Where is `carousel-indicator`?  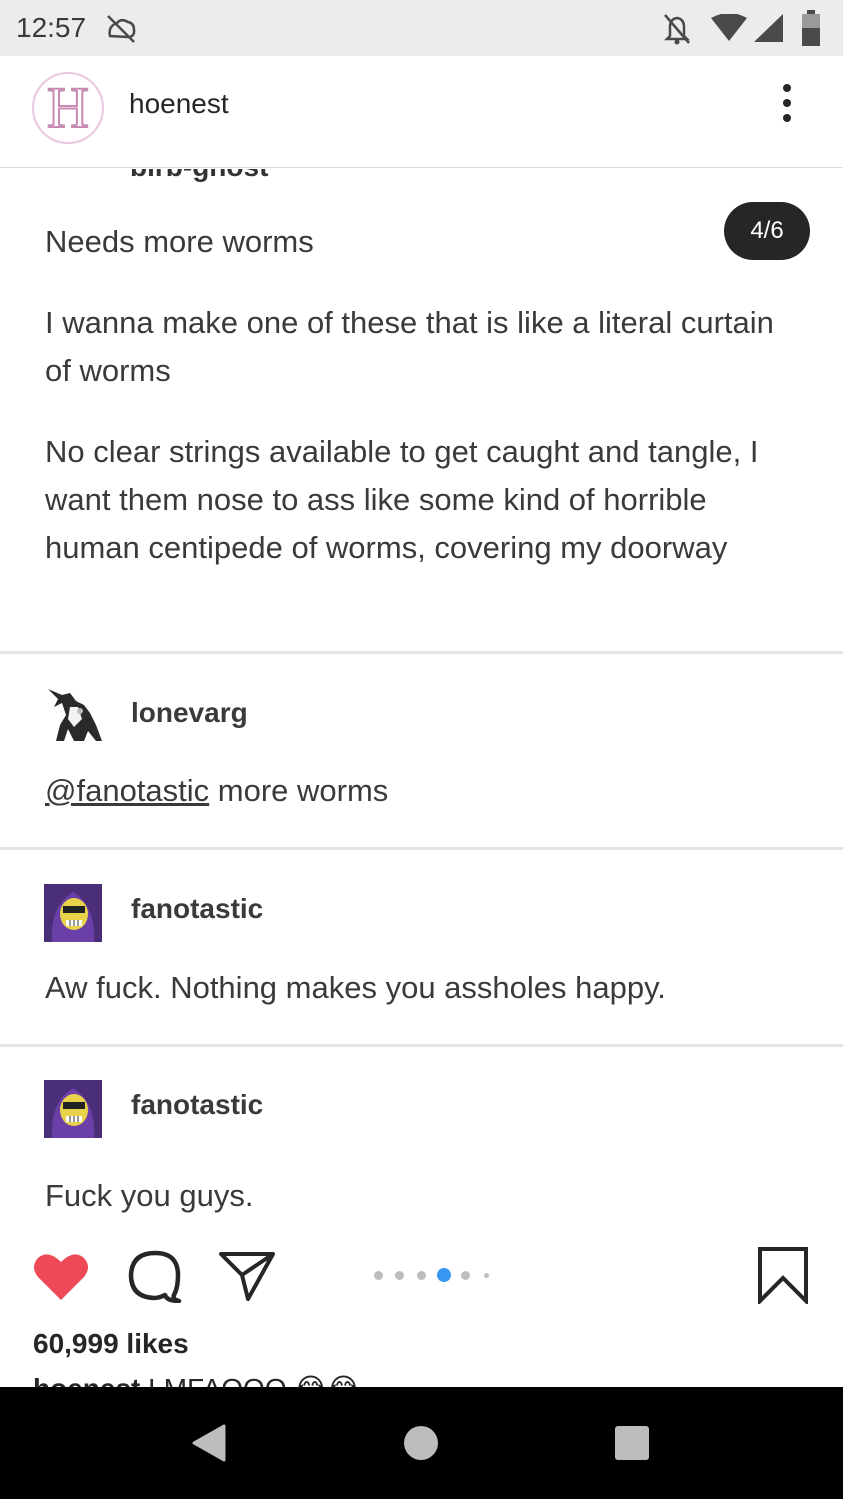 carousel-indicator is located at coordinates (434, 1275).